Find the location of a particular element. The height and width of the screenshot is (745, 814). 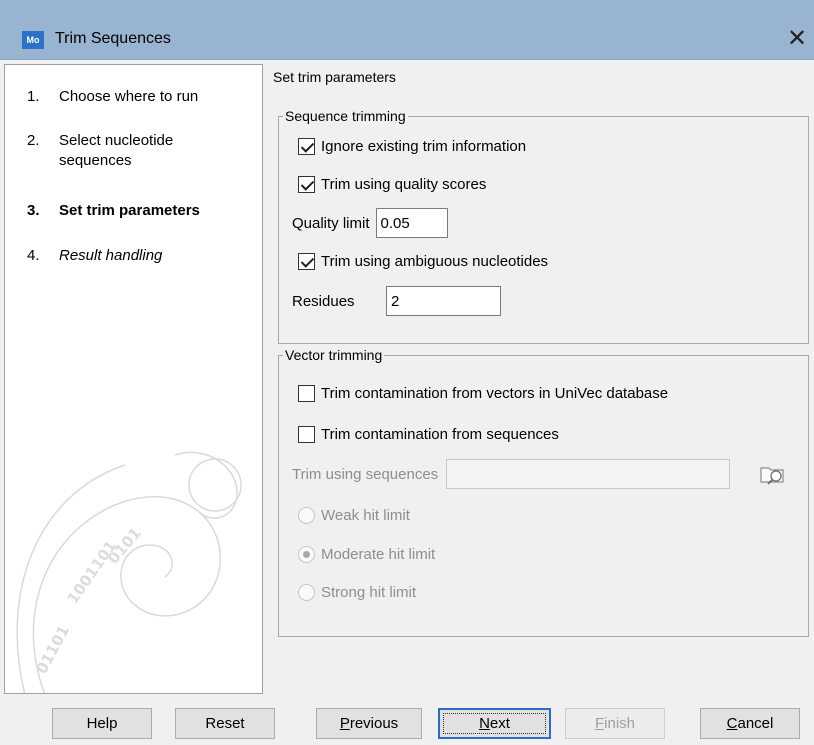

sequence-trimming-legend: Sequence trimming is located at coordinates (345, 116).